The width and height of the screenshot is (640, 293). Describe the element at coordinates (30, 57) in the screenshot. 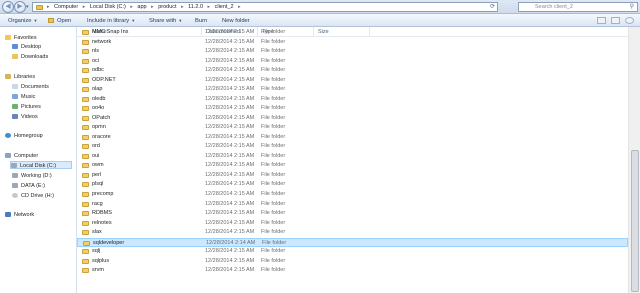

I see `nav-downloads: Downloads` at that location.